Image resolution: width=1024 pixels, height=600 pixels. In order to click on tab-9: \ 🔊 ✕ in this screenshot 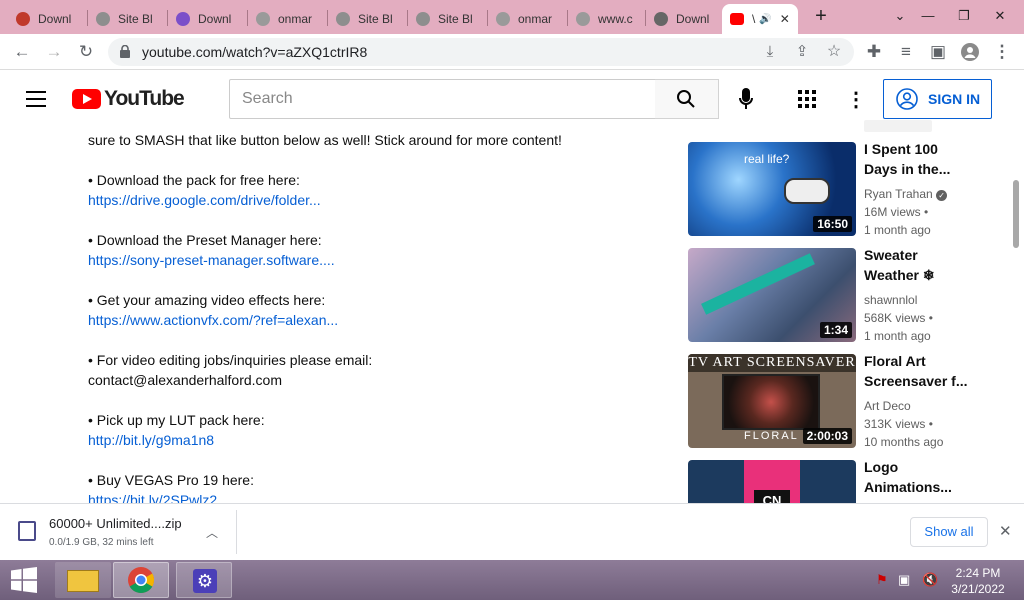, I will do `click(760, 19)`.